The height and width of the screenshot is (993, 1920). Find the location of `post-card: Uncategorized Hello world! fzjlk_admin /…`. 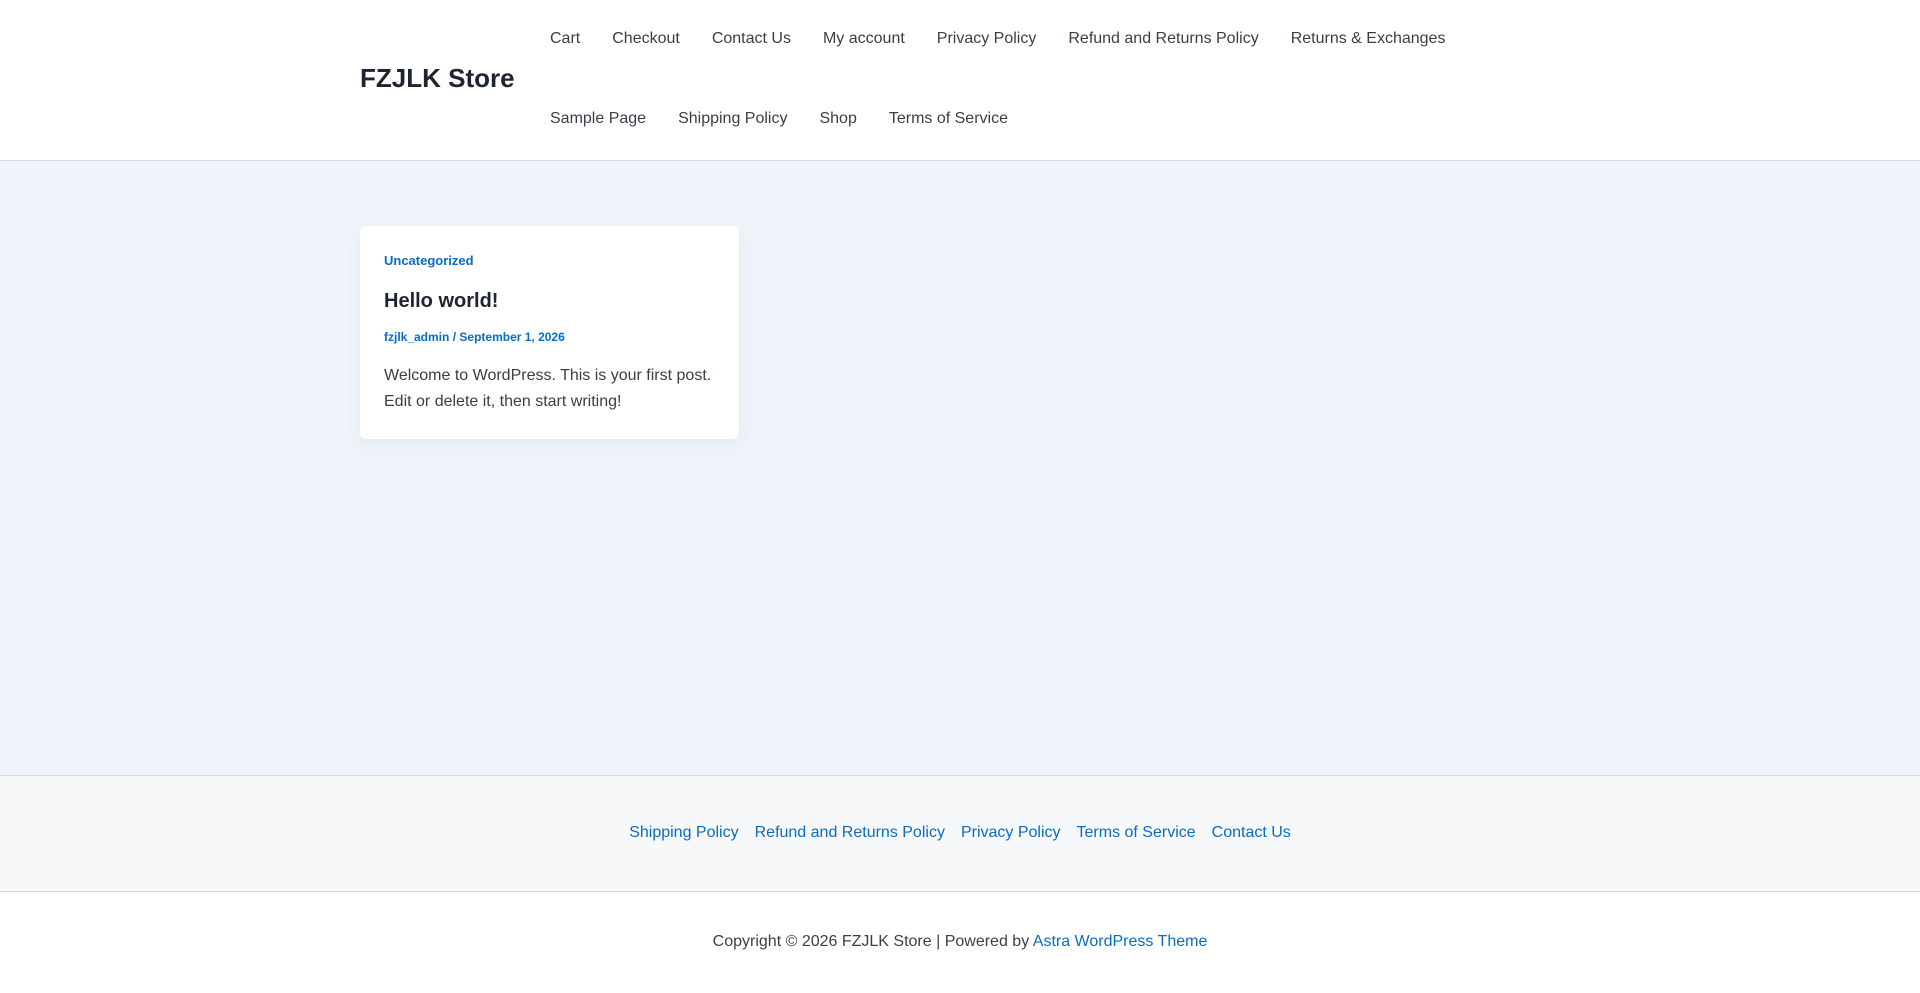

post-card: Uncategorized Hello world! fzjlk_admin /… is located at coordinates (549, 332).